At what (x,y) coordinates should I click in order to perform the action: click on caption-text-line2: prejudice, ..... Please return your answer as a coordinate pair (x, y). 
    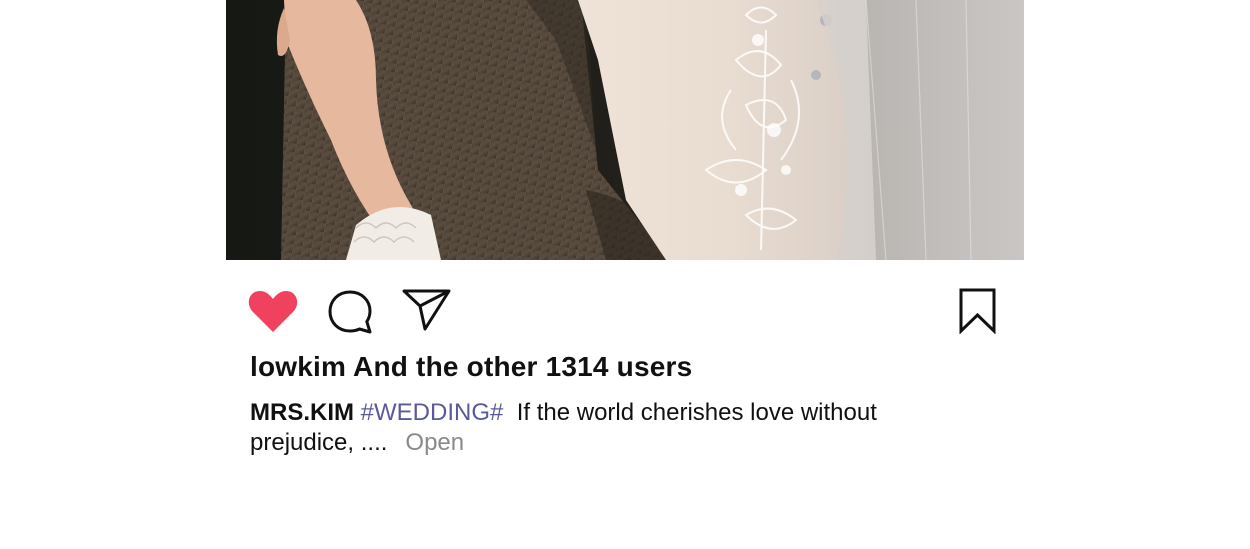
    Looking at the image, I should click on (319, 442).